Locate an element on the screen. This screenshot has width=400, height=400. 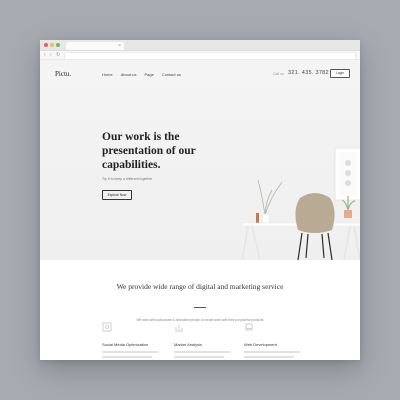
site-logo: Pictu. is located at coordinates (63, 74).